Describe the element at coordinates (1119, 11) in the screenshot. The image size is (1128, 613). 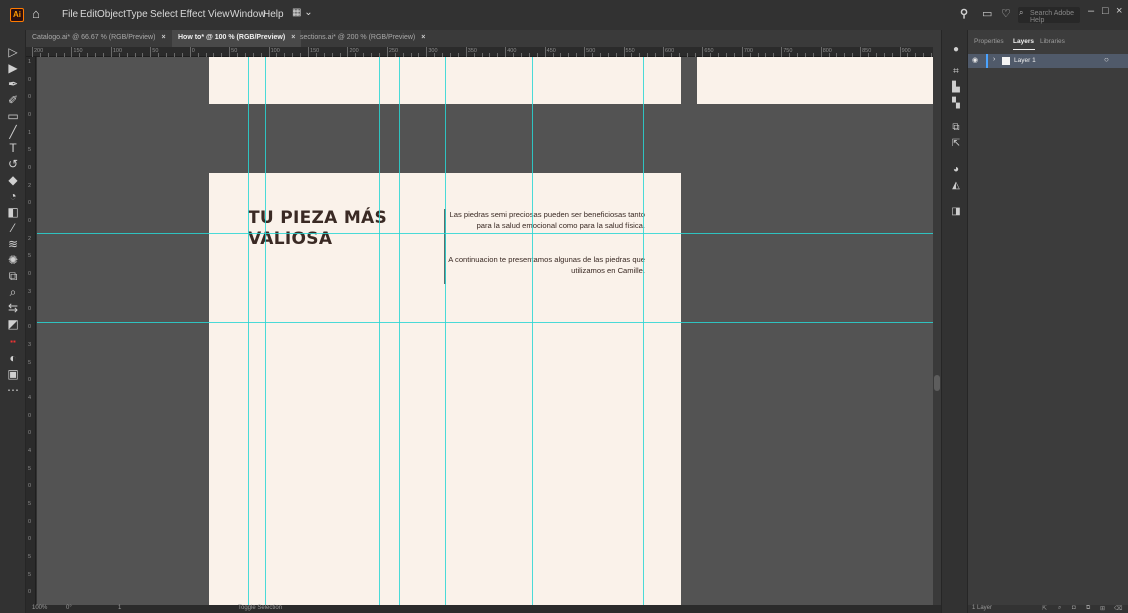
I see `close-icon: ×` at that location.